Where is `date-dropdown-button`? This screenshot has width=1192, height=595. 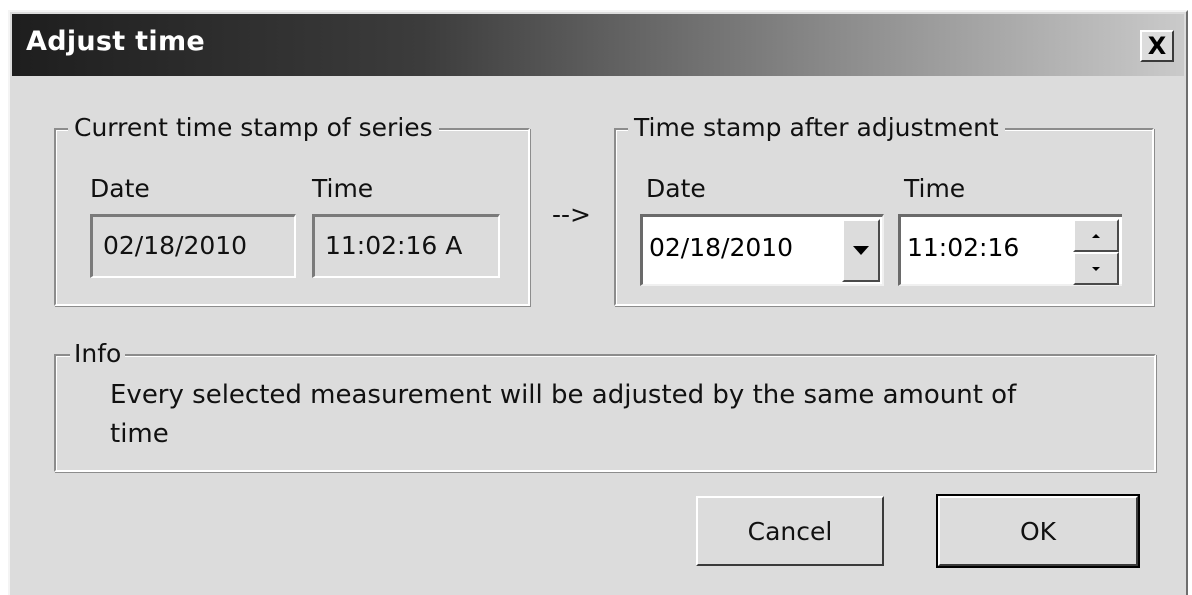
date-dropdown-button is located at coordinates (861, 250).